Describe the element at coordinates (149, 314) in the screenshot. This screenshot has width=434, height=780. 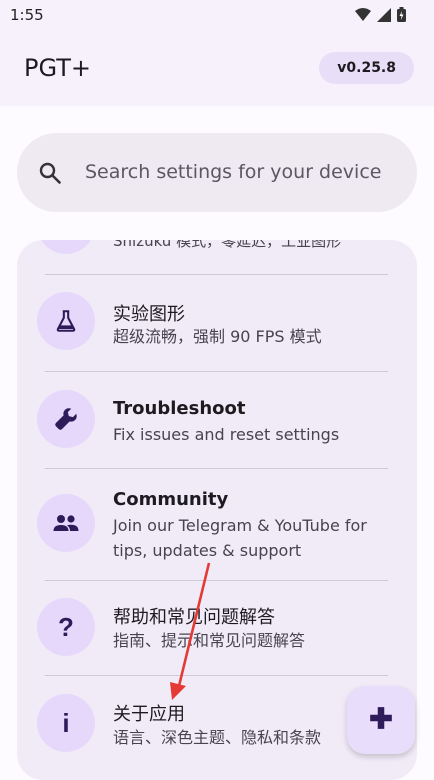
I see `list-item-title: 实验图形` at that location.